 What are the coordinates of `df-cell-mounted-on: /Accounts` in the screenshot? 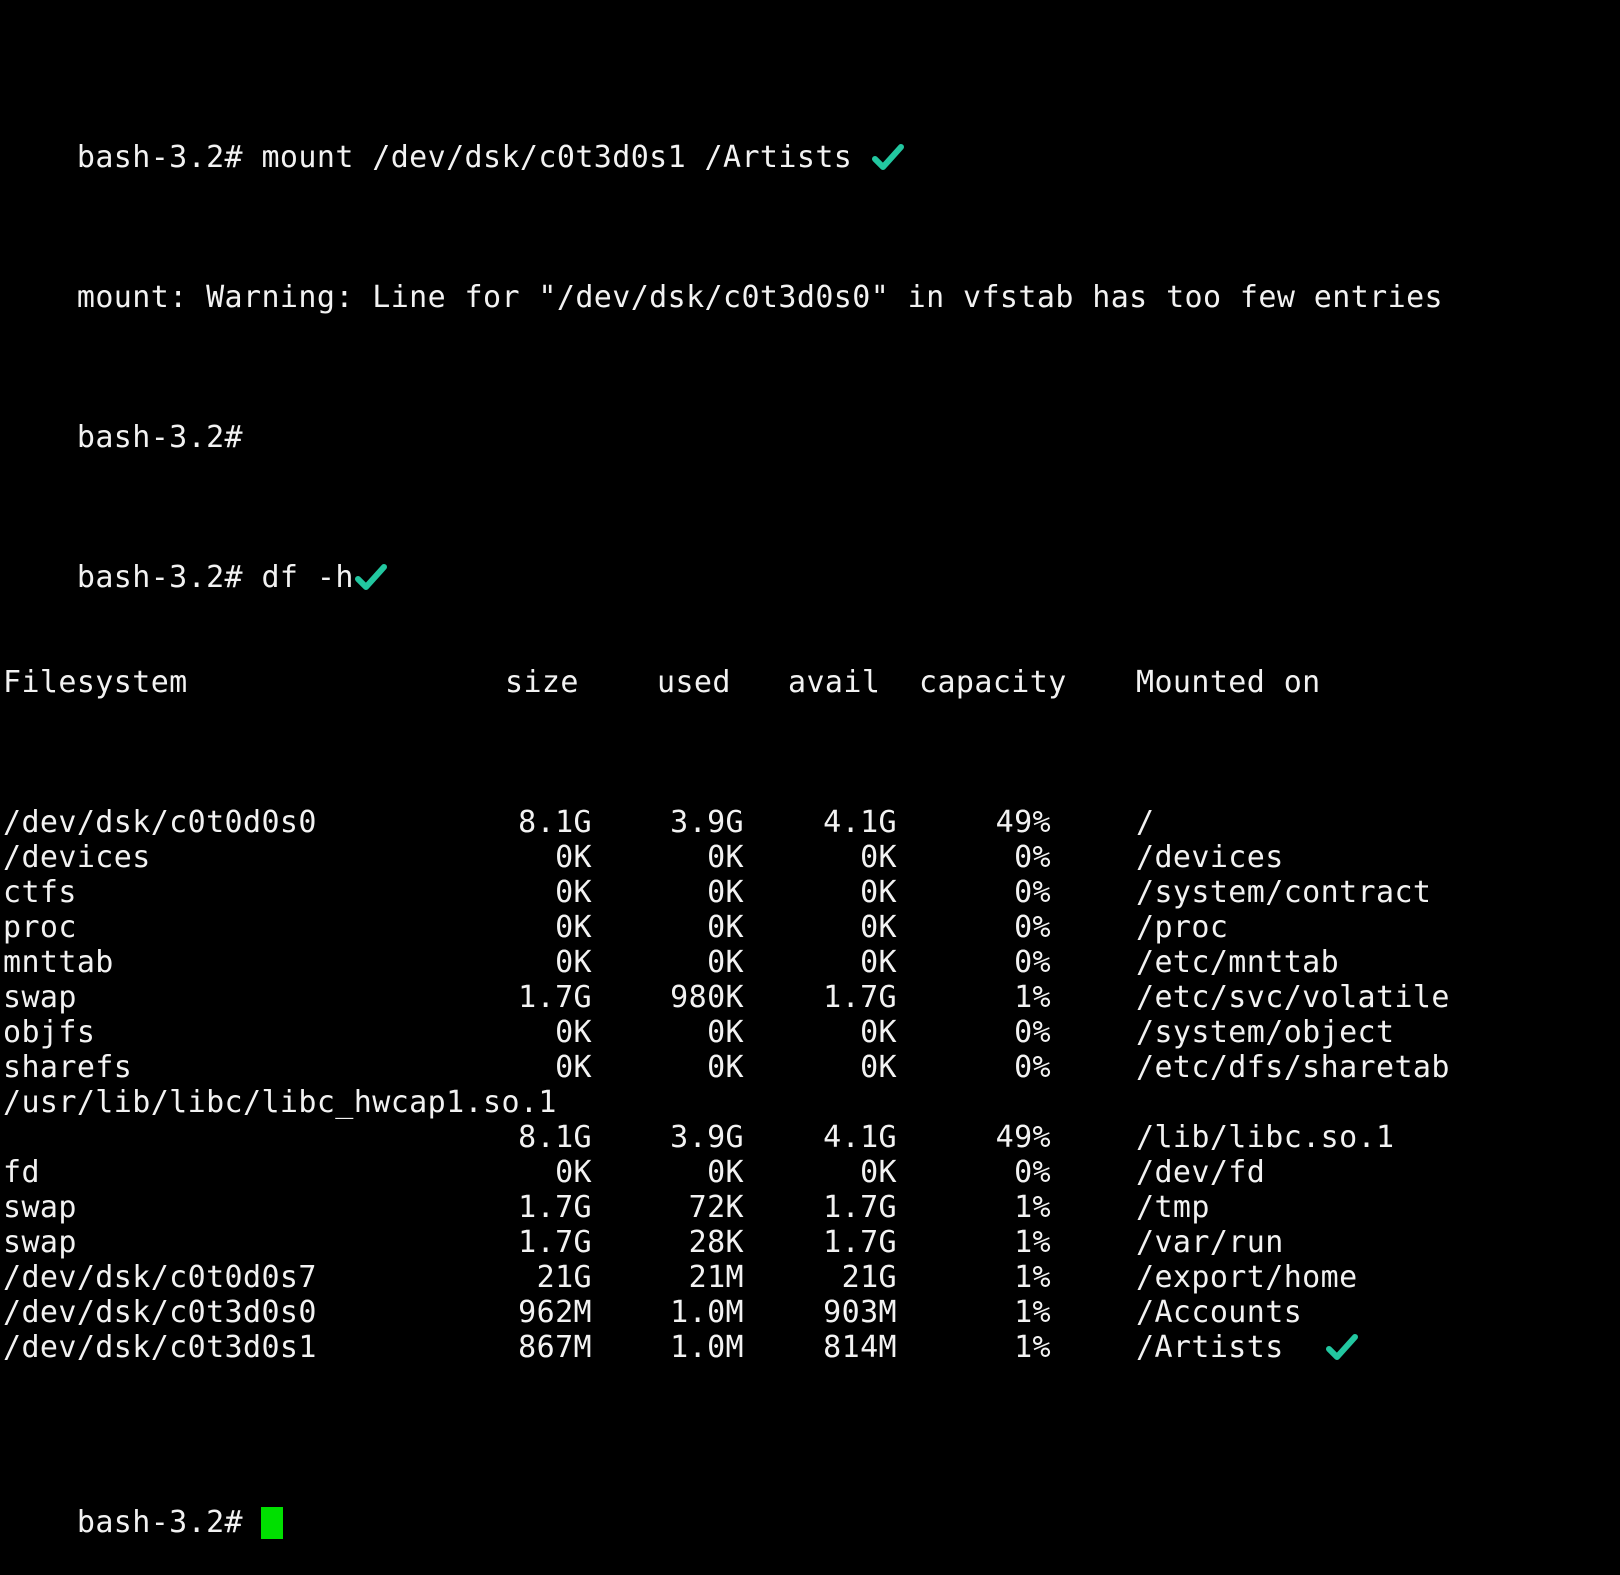 It's located at (1219, 1312).